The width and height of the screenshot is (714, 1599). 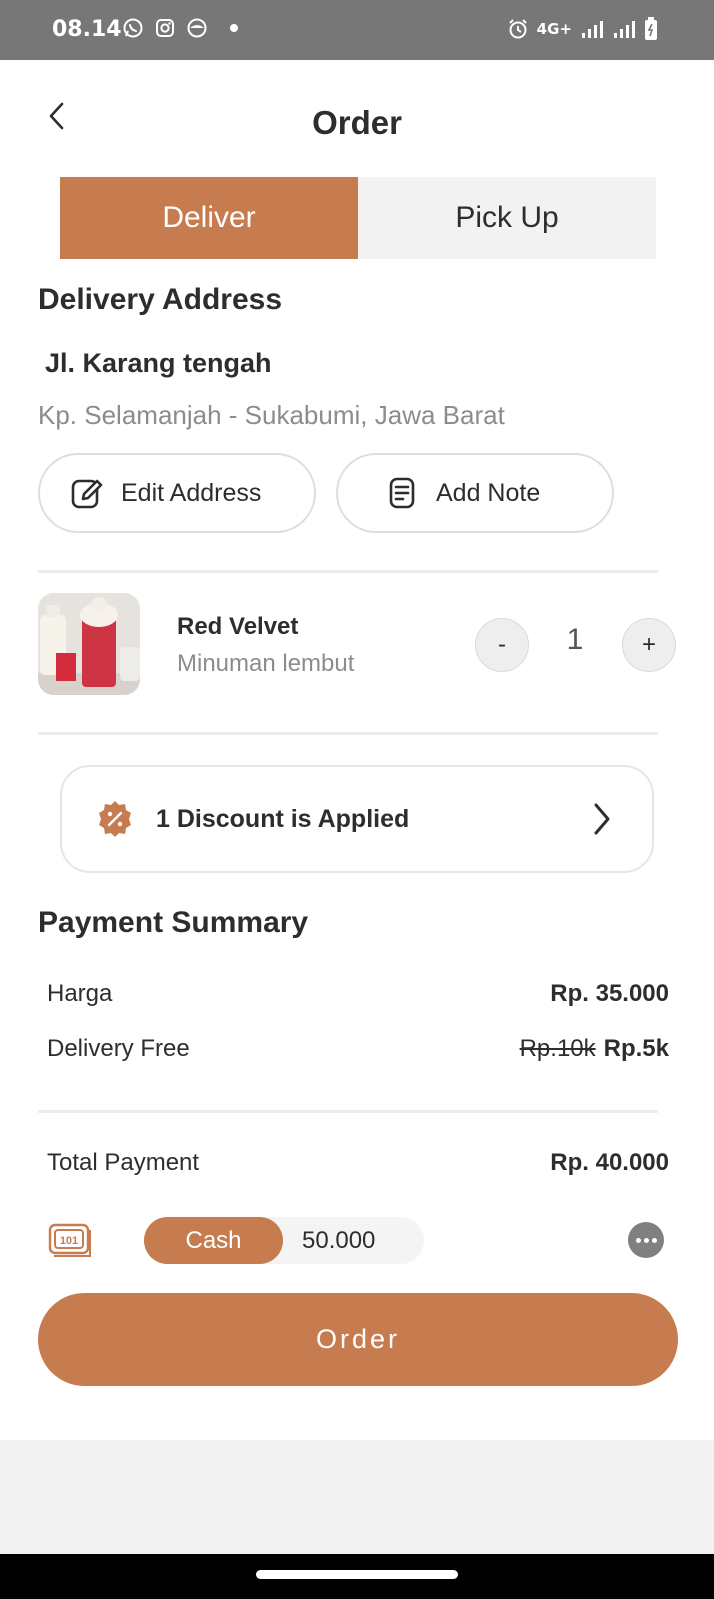 I want to click on discount-card: 1 Discount is Applied, so click(x=357, y=819).